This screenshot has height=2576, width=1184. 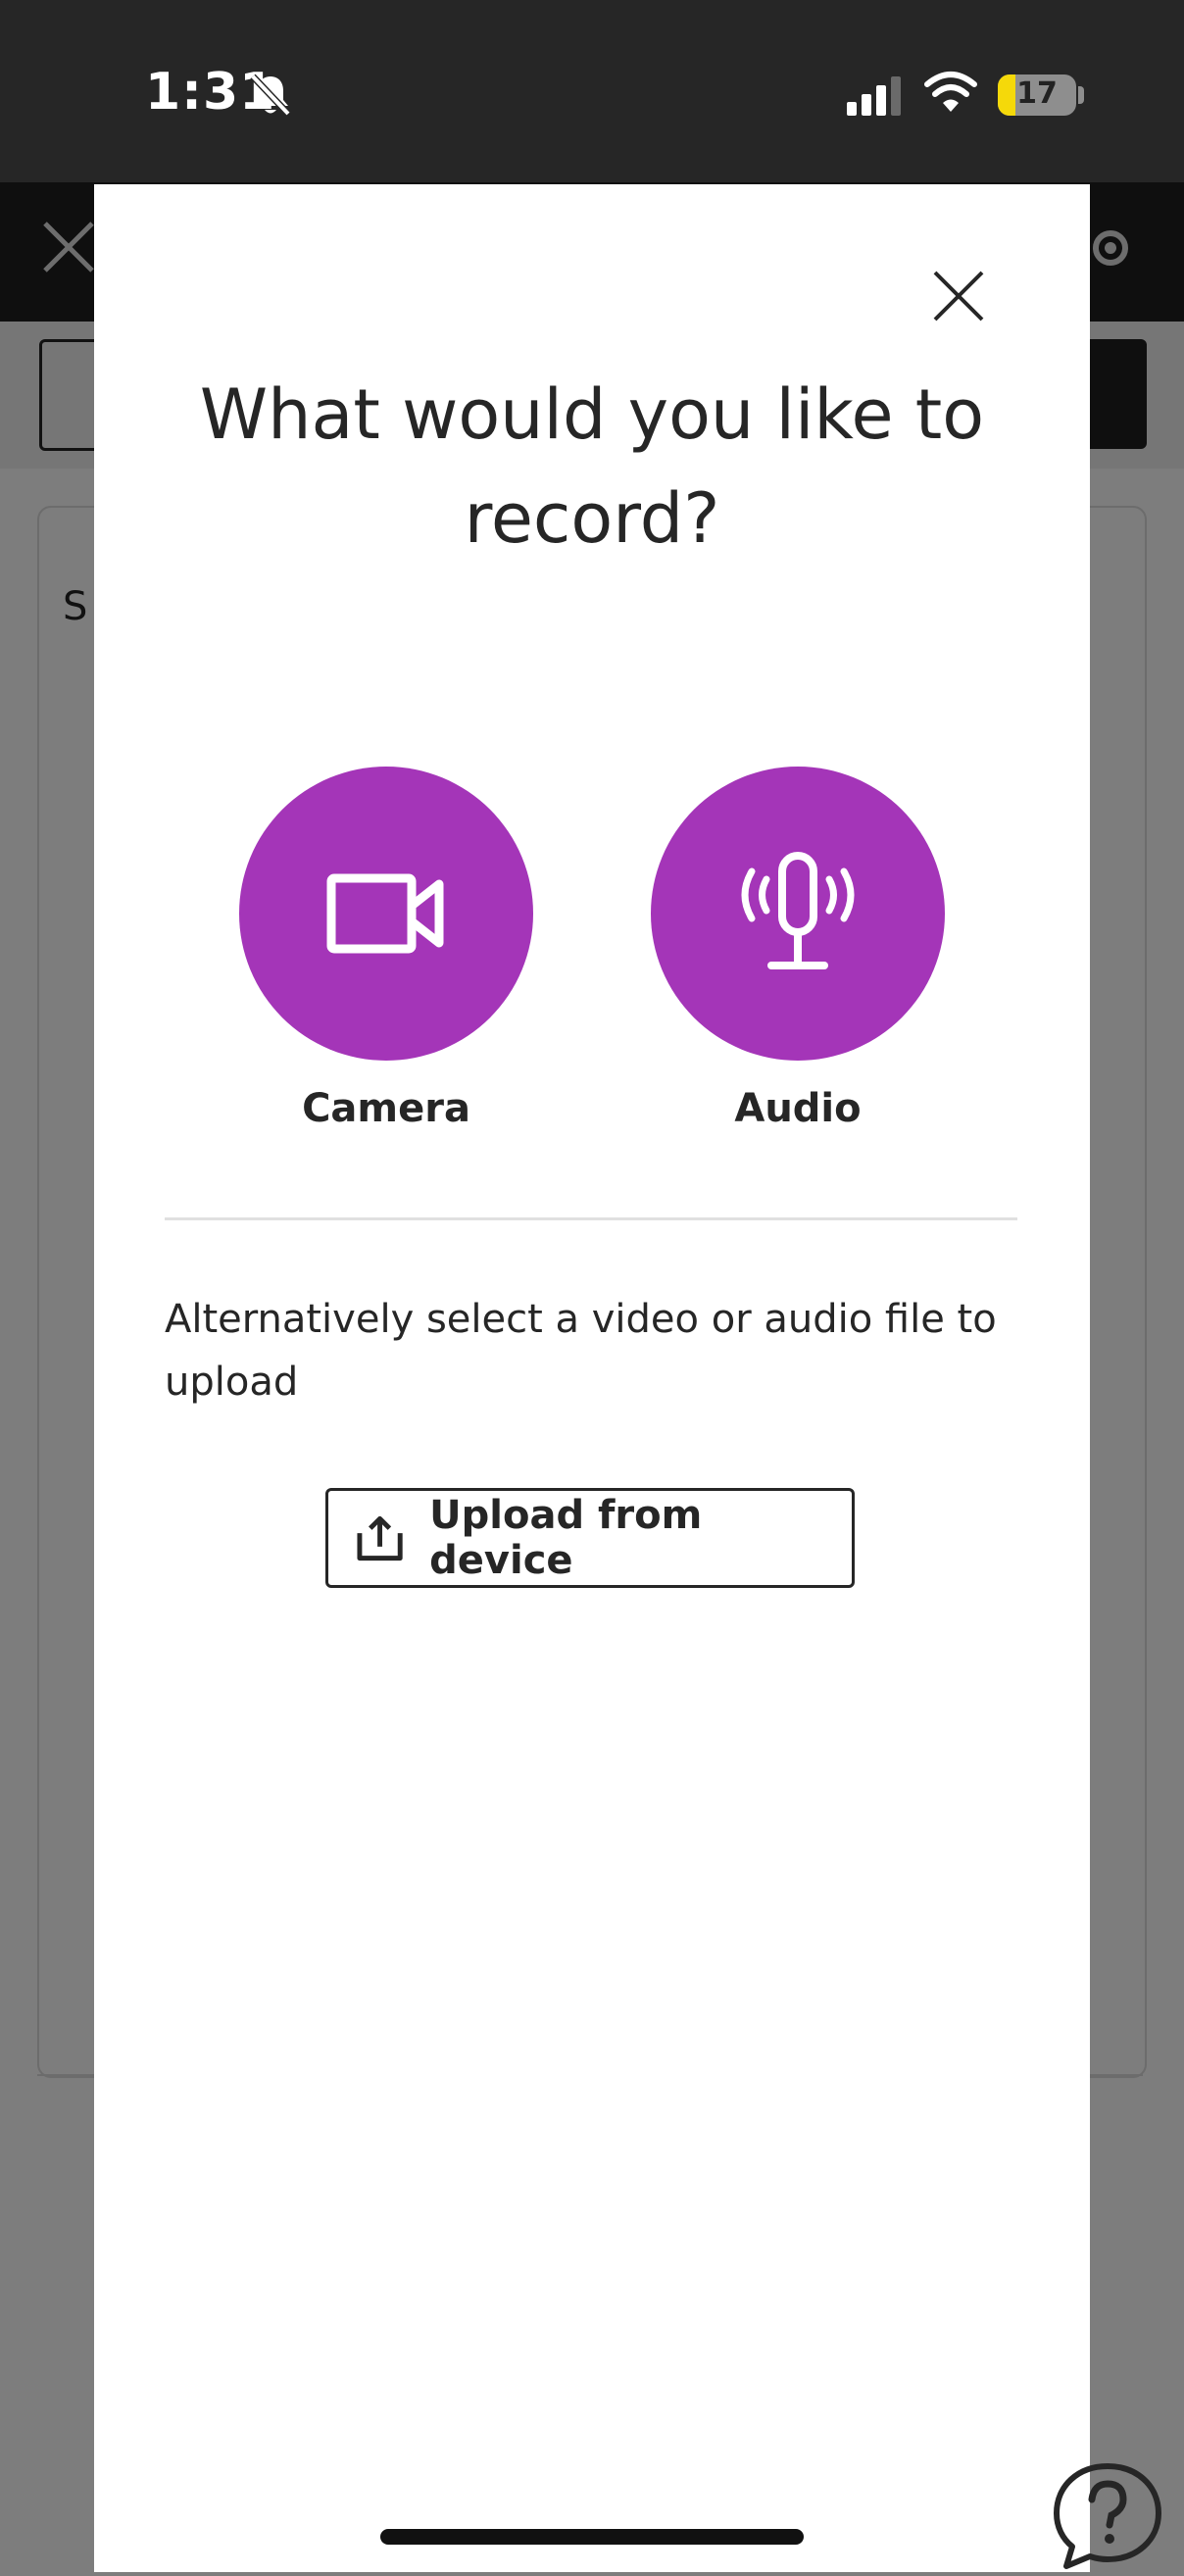 What do you see at coordinates (270, 97) in the screenshot?
I see `bell-slash-icon` at bounding box center [270, 97].